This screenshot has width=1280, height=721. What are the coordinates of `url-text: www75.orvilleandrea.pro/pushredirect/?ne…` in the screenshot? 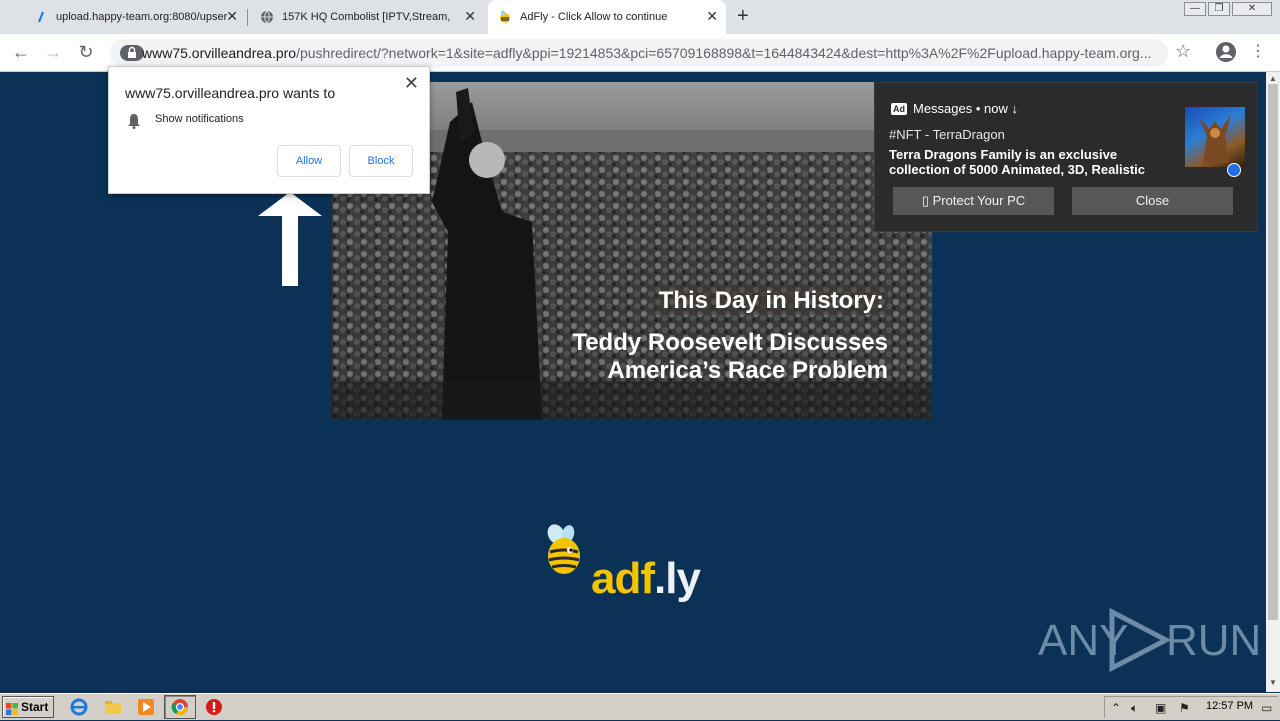 It's located at (650, 53).